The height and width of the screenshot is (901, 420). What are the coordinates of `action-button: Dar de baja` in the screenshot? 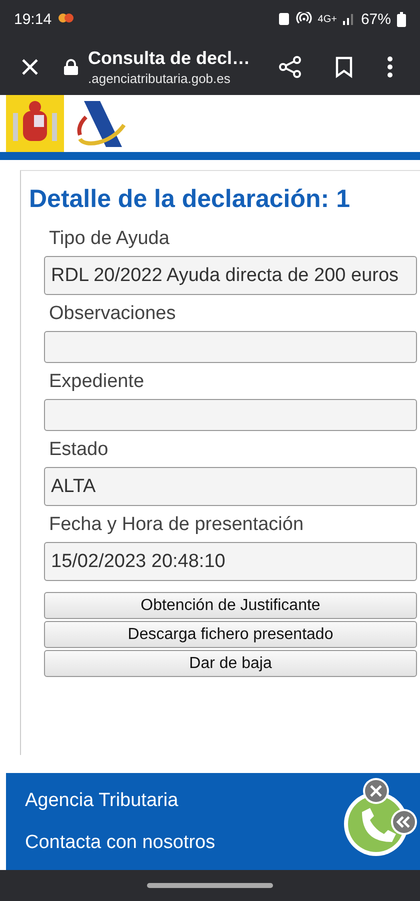 It's located at (230, 663).